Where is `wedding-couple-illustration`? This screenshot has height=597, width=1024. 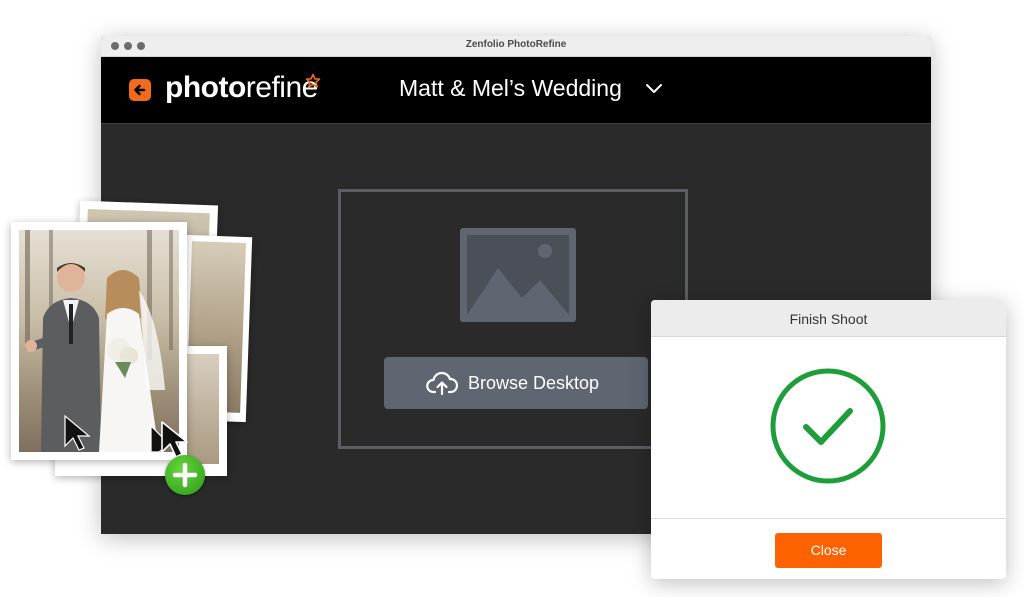
wedding-couple-illustration is located at coordinates (99, 341).